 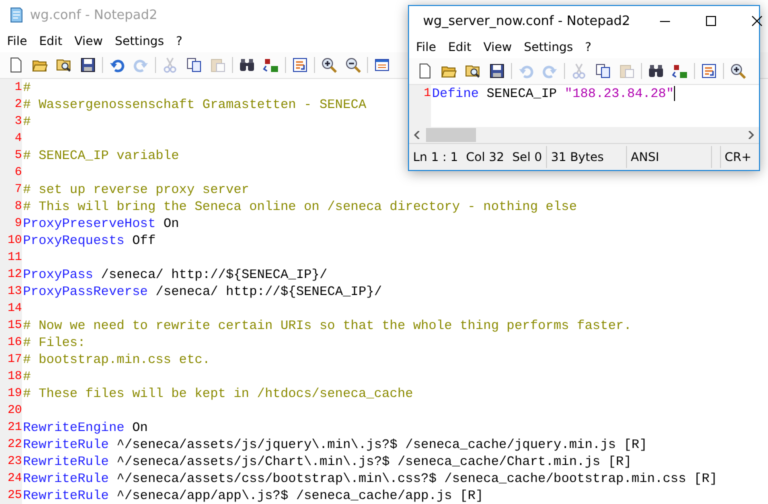 What do you see at coordinates (485, 157) in the screenshot?
I see `status-text: Col 32` at bounding box center [485, 157].